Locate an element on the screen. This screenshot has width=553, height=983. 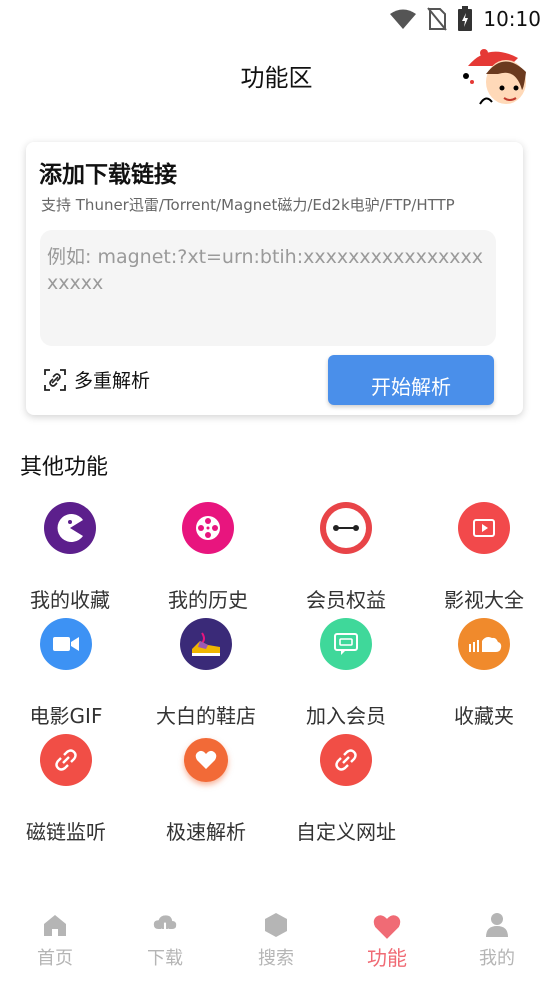
bottom-tab-bar: 首页 下载 搜索 功能 我的 is located at coordinates (276, 945).